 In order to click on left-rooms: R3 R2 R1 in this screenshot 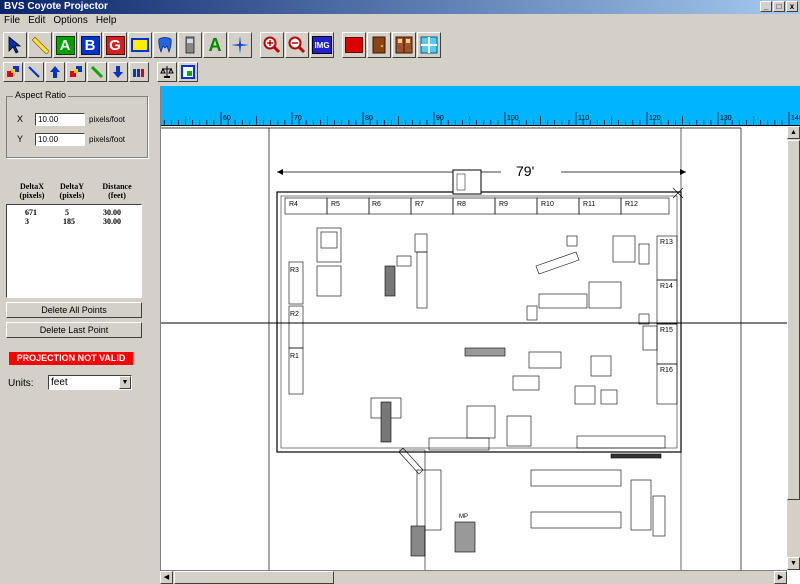, I will do `click(296, 328)`.